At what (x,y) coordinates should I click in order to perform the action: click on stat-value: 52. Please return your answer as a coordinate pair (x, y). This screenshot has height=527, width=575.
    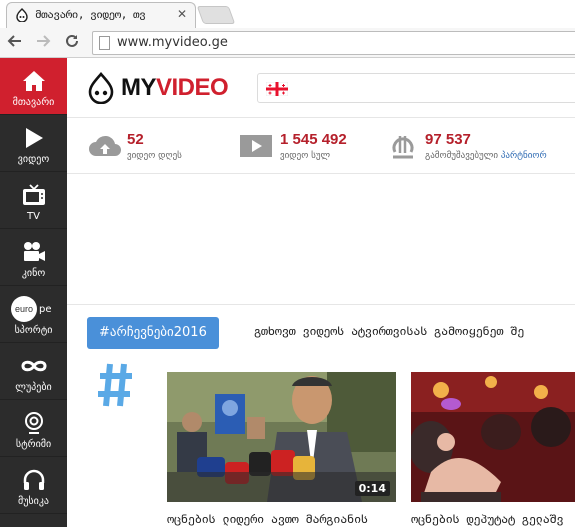
    Looking at the image, I should click on (135, 139).